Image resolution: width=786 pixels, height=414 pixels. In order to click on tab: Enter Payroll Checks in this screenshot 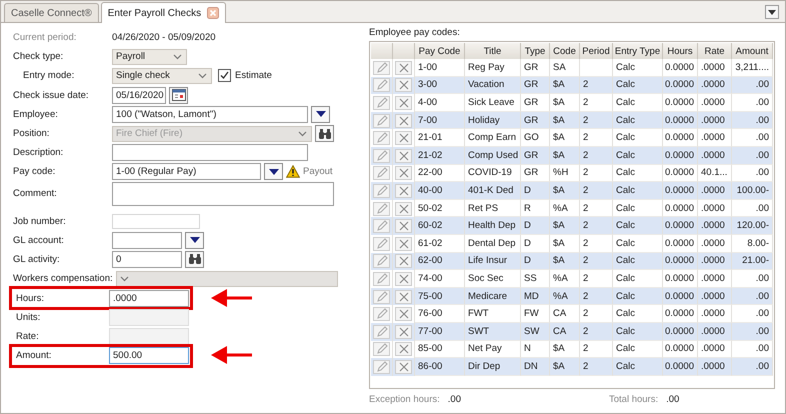, I will do `click(163, 12)`.